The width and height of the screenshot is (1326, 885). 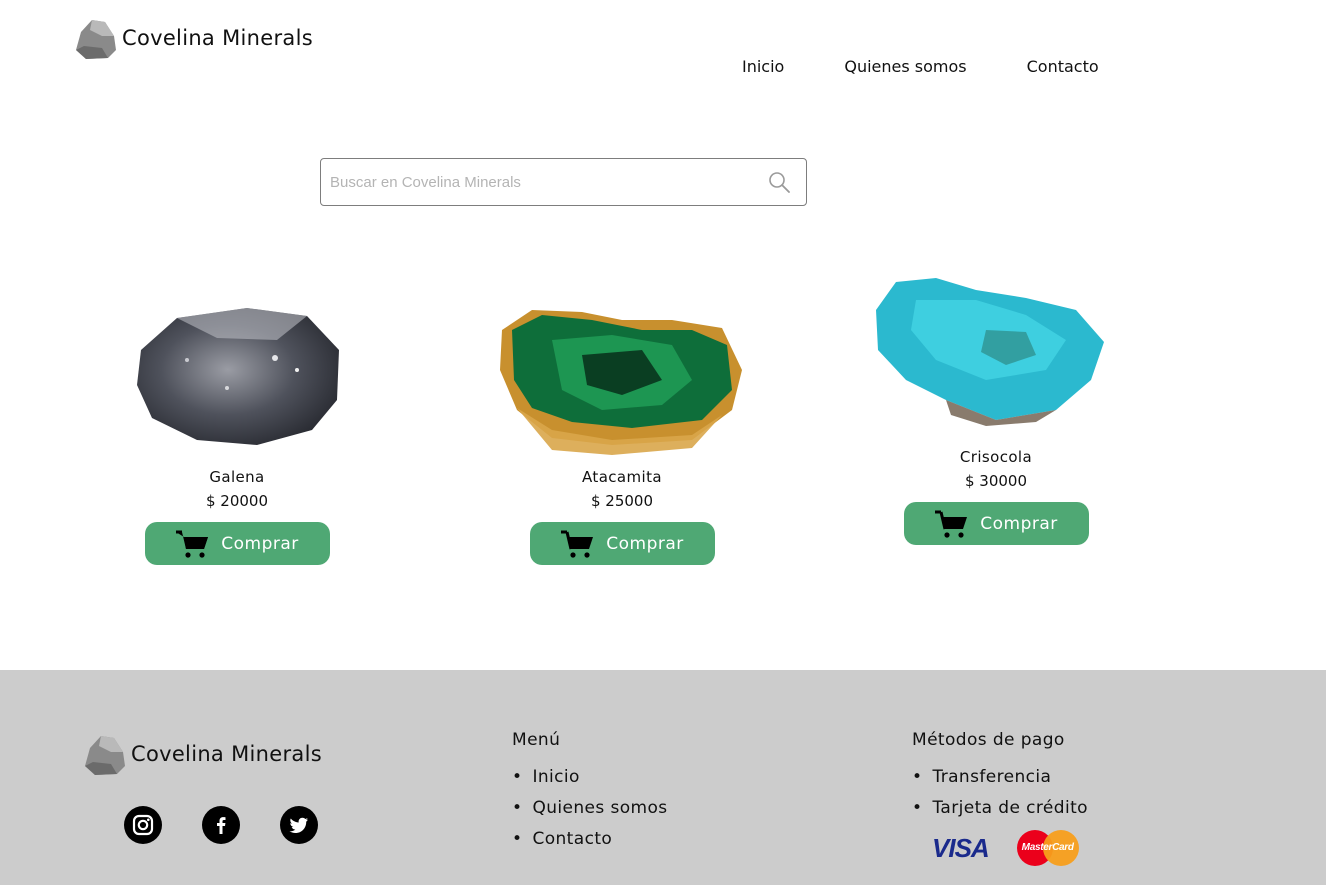 I want to click on buy-button-galena: Comprar, so click(x=237, y=543).